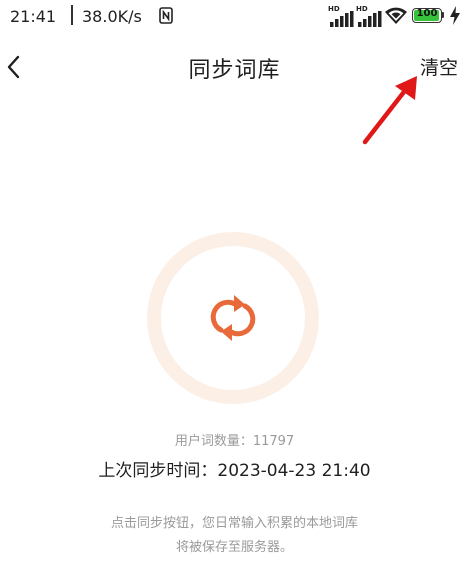 Image resolution: width=469 pixels, height=565 pixels. I want to click on page-title: 同步词库, so click(234, 70).